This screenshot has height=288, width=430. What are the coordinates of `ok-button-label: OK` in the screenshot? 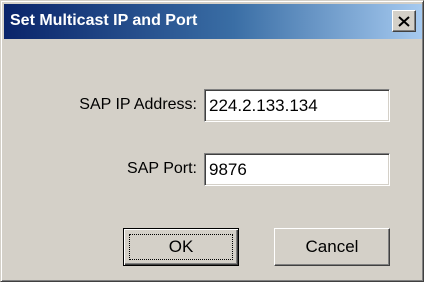 It's located at (181, 246).